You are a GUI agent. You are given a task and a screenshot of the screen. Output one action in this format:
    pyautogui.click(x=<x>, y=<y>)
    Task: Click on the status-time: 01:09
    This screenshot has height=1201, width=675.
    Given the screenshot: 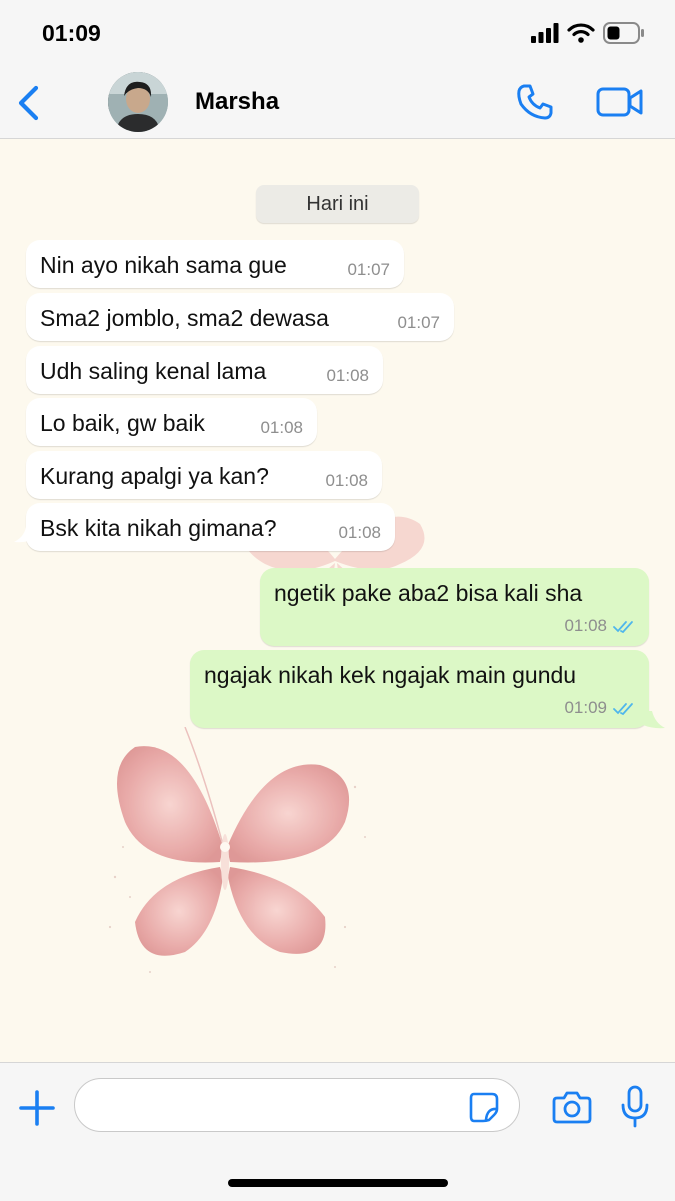 What is the action you would take?
    pyautogui.click(x=71, y=33)
    